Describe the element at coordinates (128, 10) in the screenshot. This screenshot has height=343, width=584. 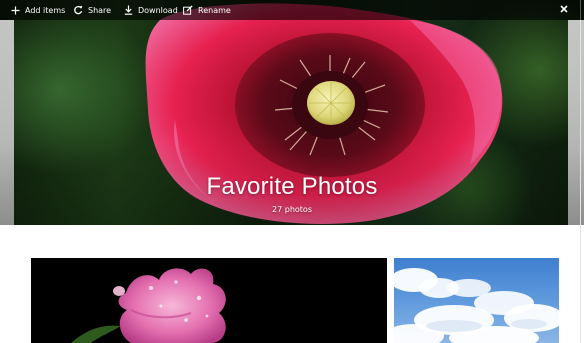
I see `download-icon` at that location.